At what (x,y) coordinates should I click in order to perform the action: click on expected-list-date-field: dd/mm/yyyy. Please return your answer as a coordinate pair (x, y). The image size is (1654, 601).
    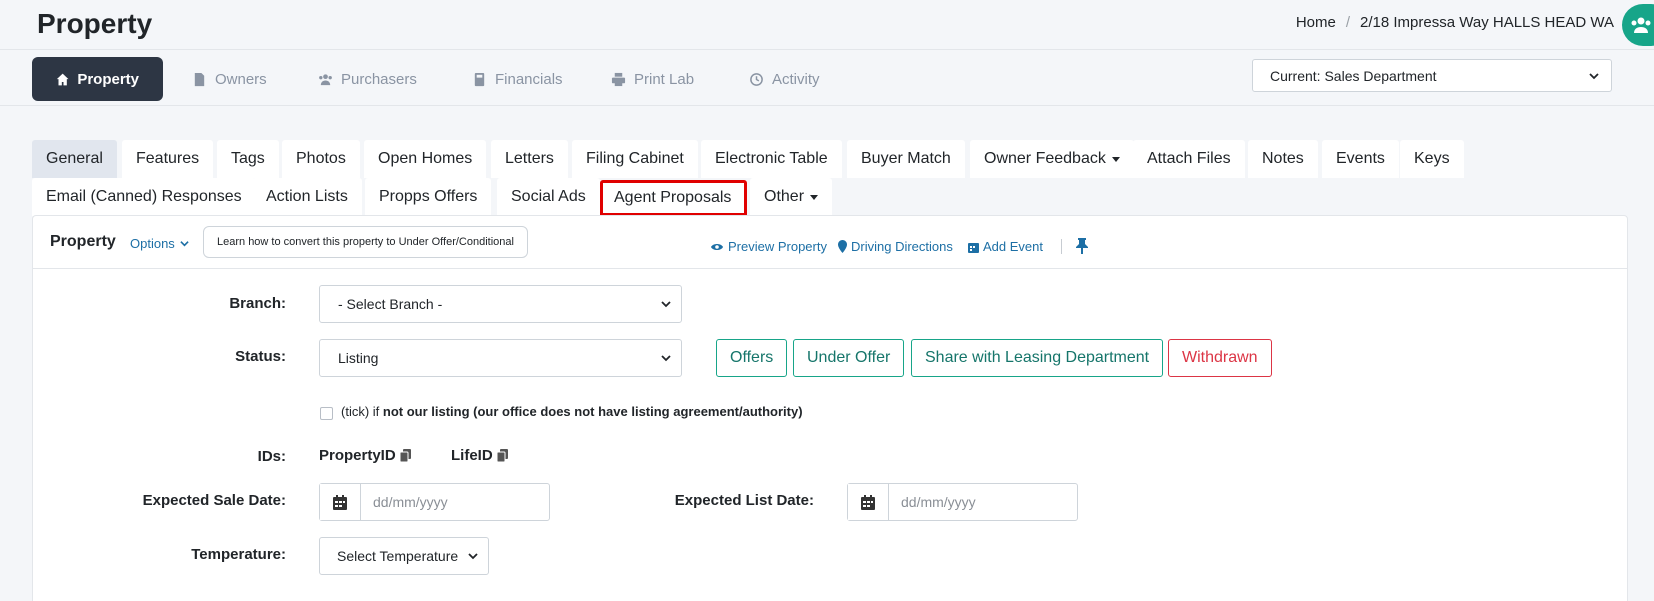
    Looking at the image, I should click on (962, 502).